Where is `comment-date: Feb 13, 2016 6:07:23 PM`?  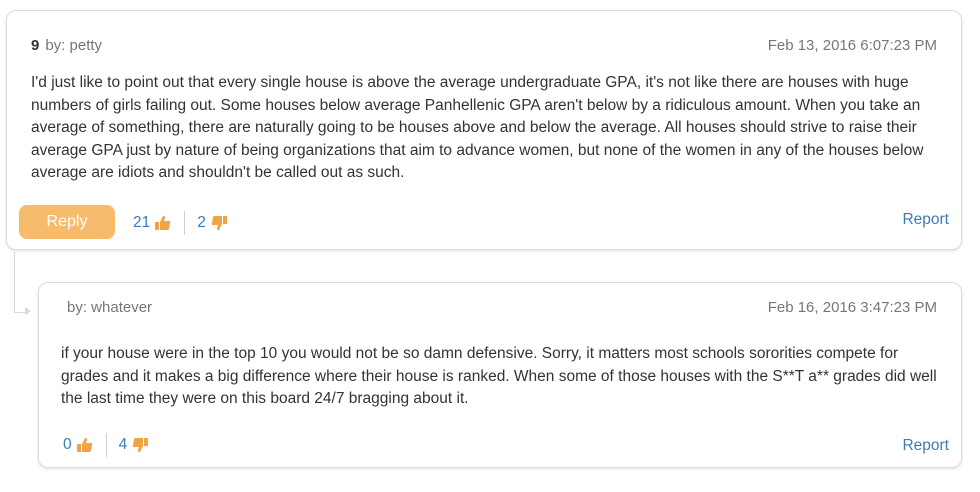 comment-date: Feb 13, 2016 6:07:23 PM is located at coordinates (852, 45).